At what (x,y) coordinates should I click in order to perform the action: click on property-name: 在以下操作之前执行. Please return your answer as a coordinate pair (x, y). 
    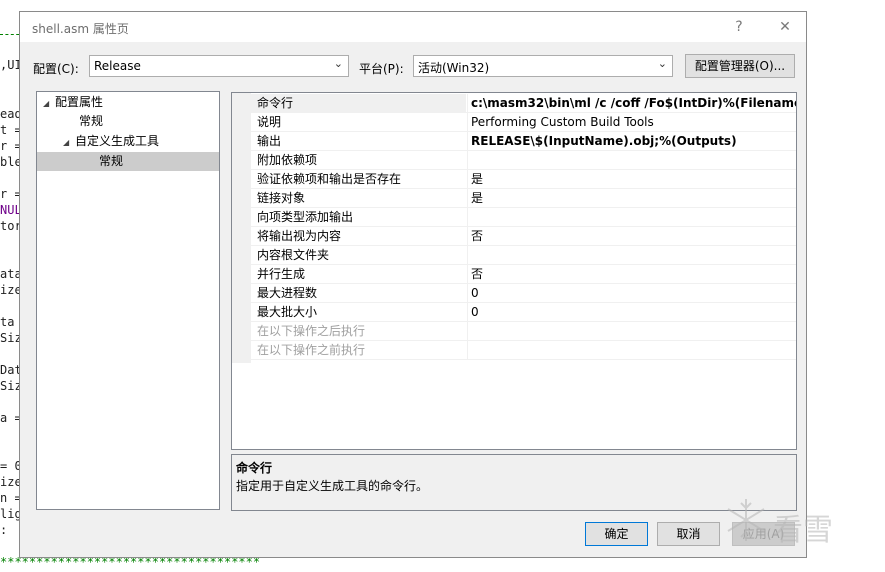
    Looking at the image, I should click on (311, 350).